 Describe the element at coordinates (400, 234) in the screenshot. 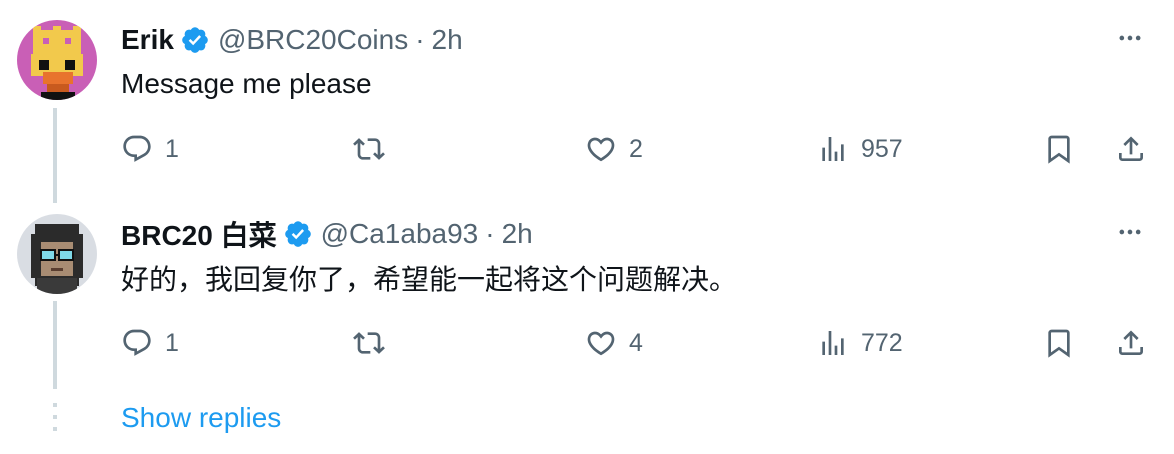

I see `handle: @Ca1aba93` at that location.